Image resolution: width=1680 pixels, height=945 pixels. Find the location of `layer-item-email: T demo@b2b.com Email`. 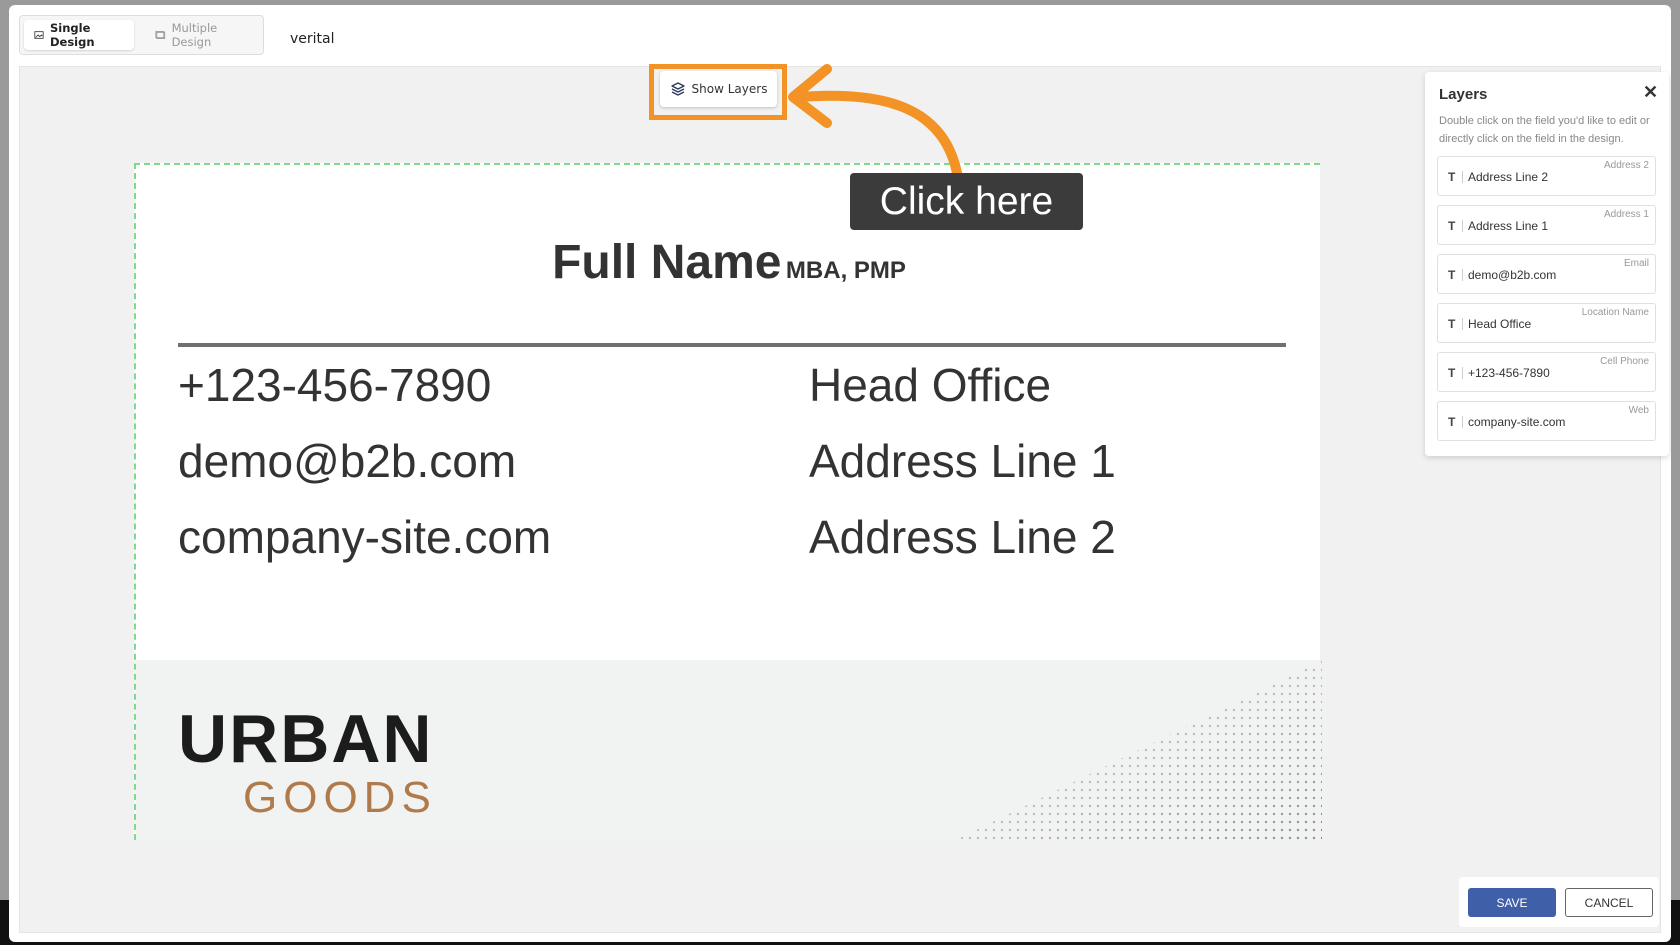

layer-item-email: T demo@b2b.com Email is located at coordinates (1546, 274).